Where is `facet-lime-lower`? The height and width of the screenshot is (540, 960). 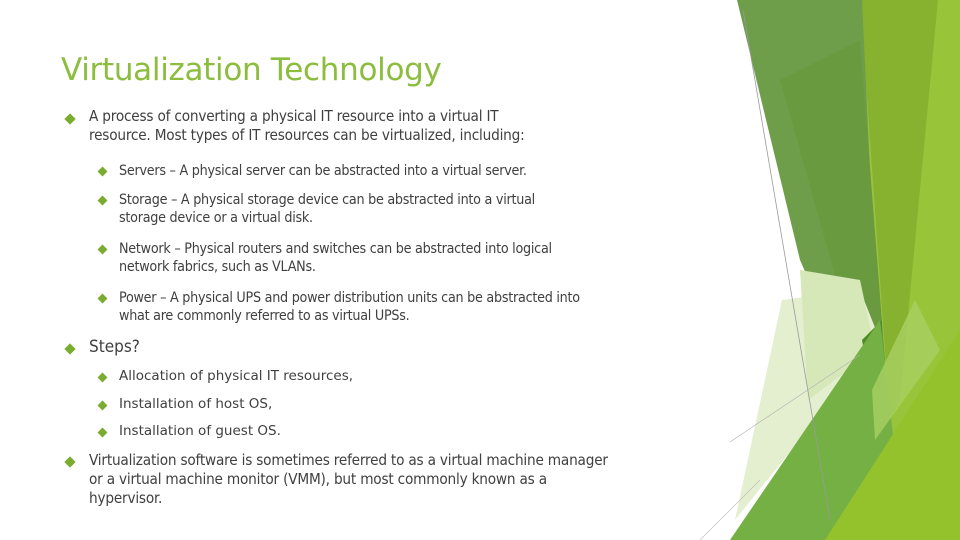 facet-lime-lower is located at coordinates (892, 435).